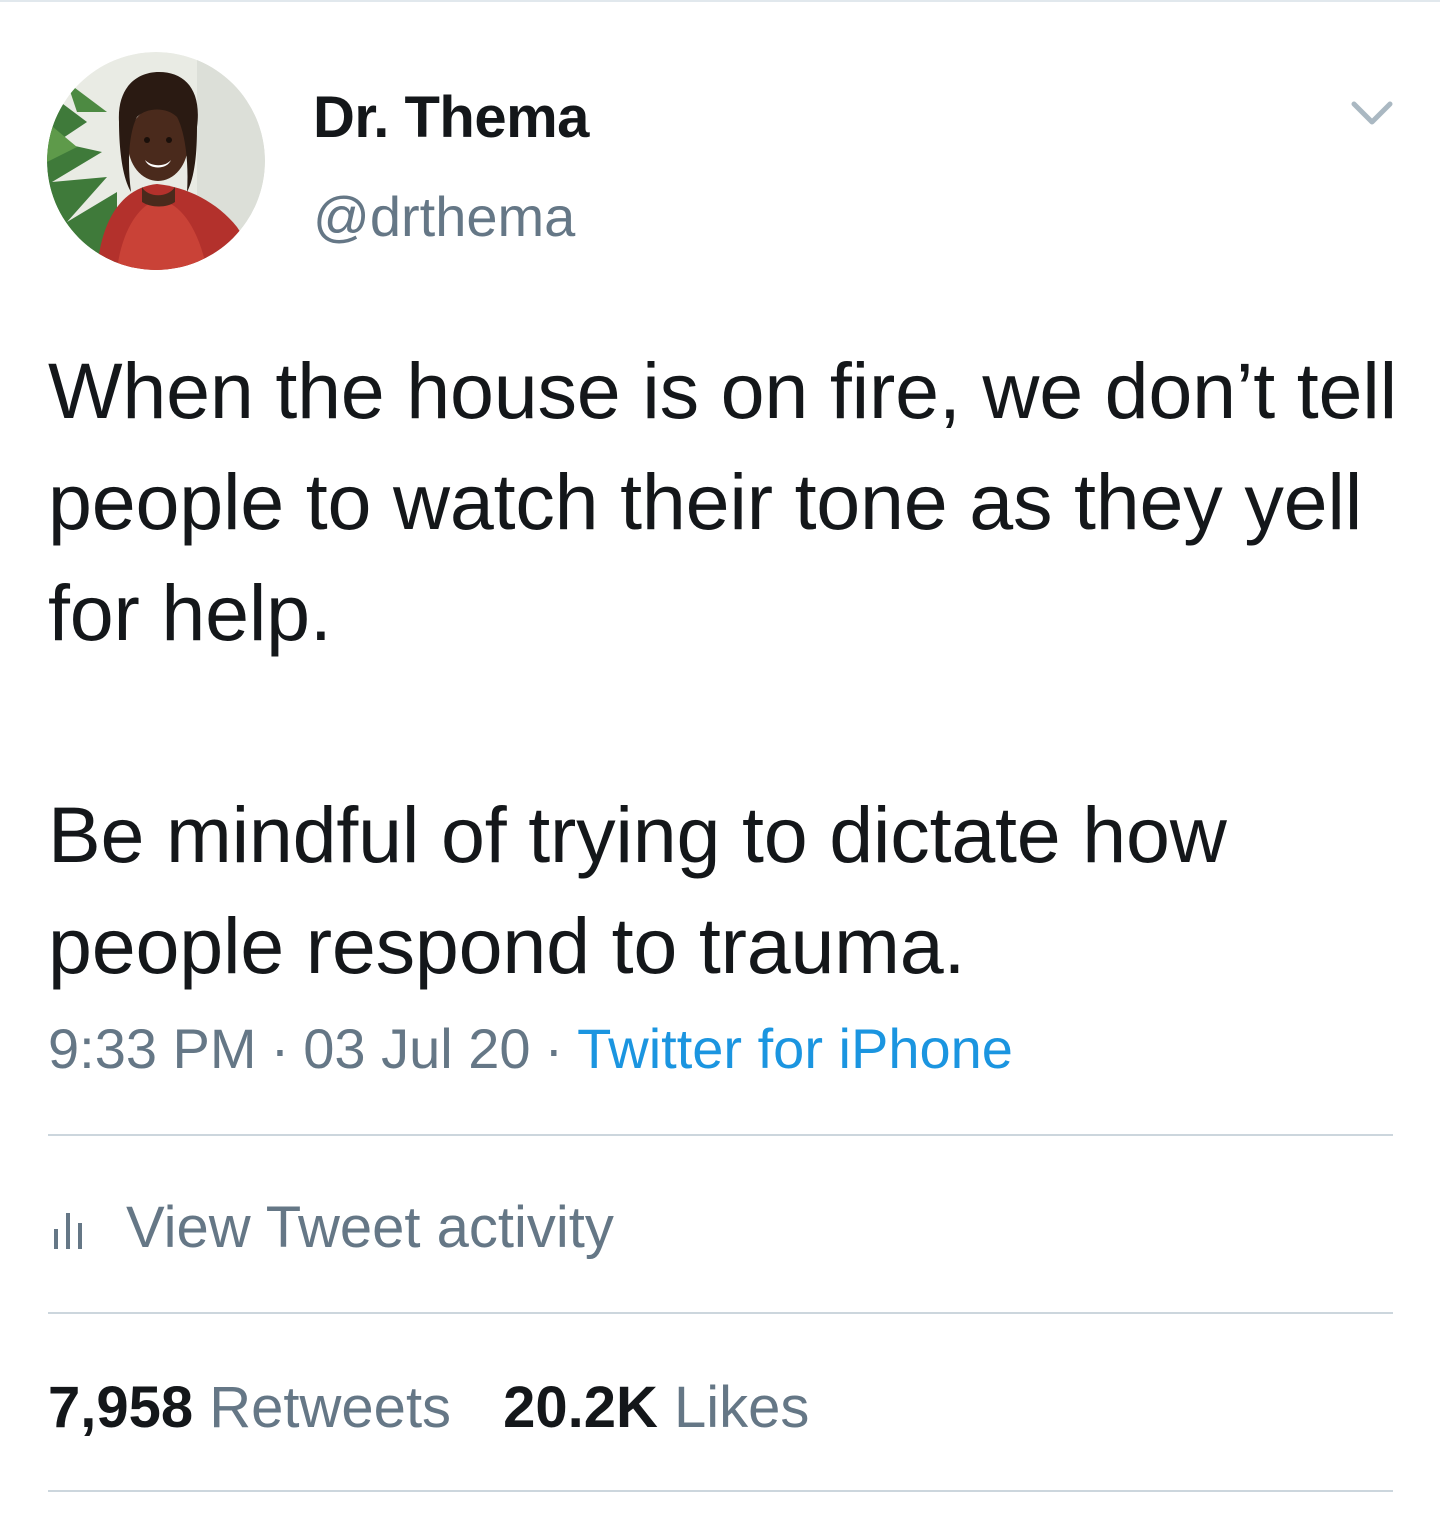 The height and width of the screenshot is (1513, 1440). What do you see at coordinates (795, 1048) in the screenshot?
I see `tweet-source-link: Twitter for iPhone` at bounding box center [795, 1048].